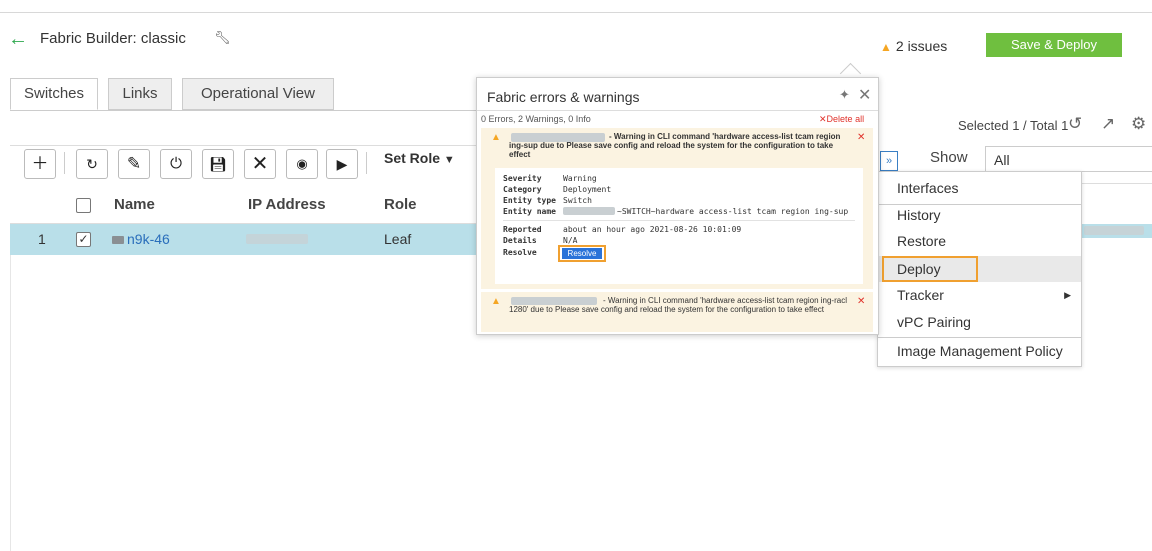 The height and width of the screenshot is (551, 1152). I want to click on set-role-dropdown: Set Role ▼, so click(419, 158).